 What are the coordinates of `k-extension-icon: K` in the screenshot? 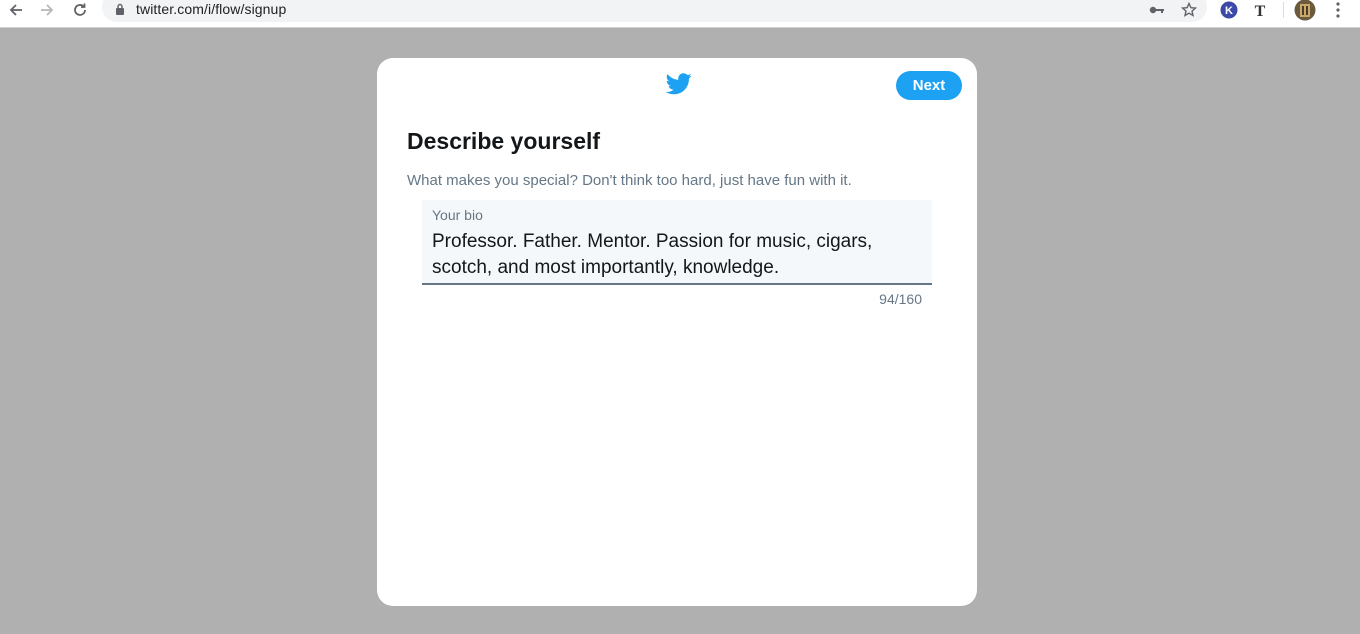 It's located at (1229, 10).